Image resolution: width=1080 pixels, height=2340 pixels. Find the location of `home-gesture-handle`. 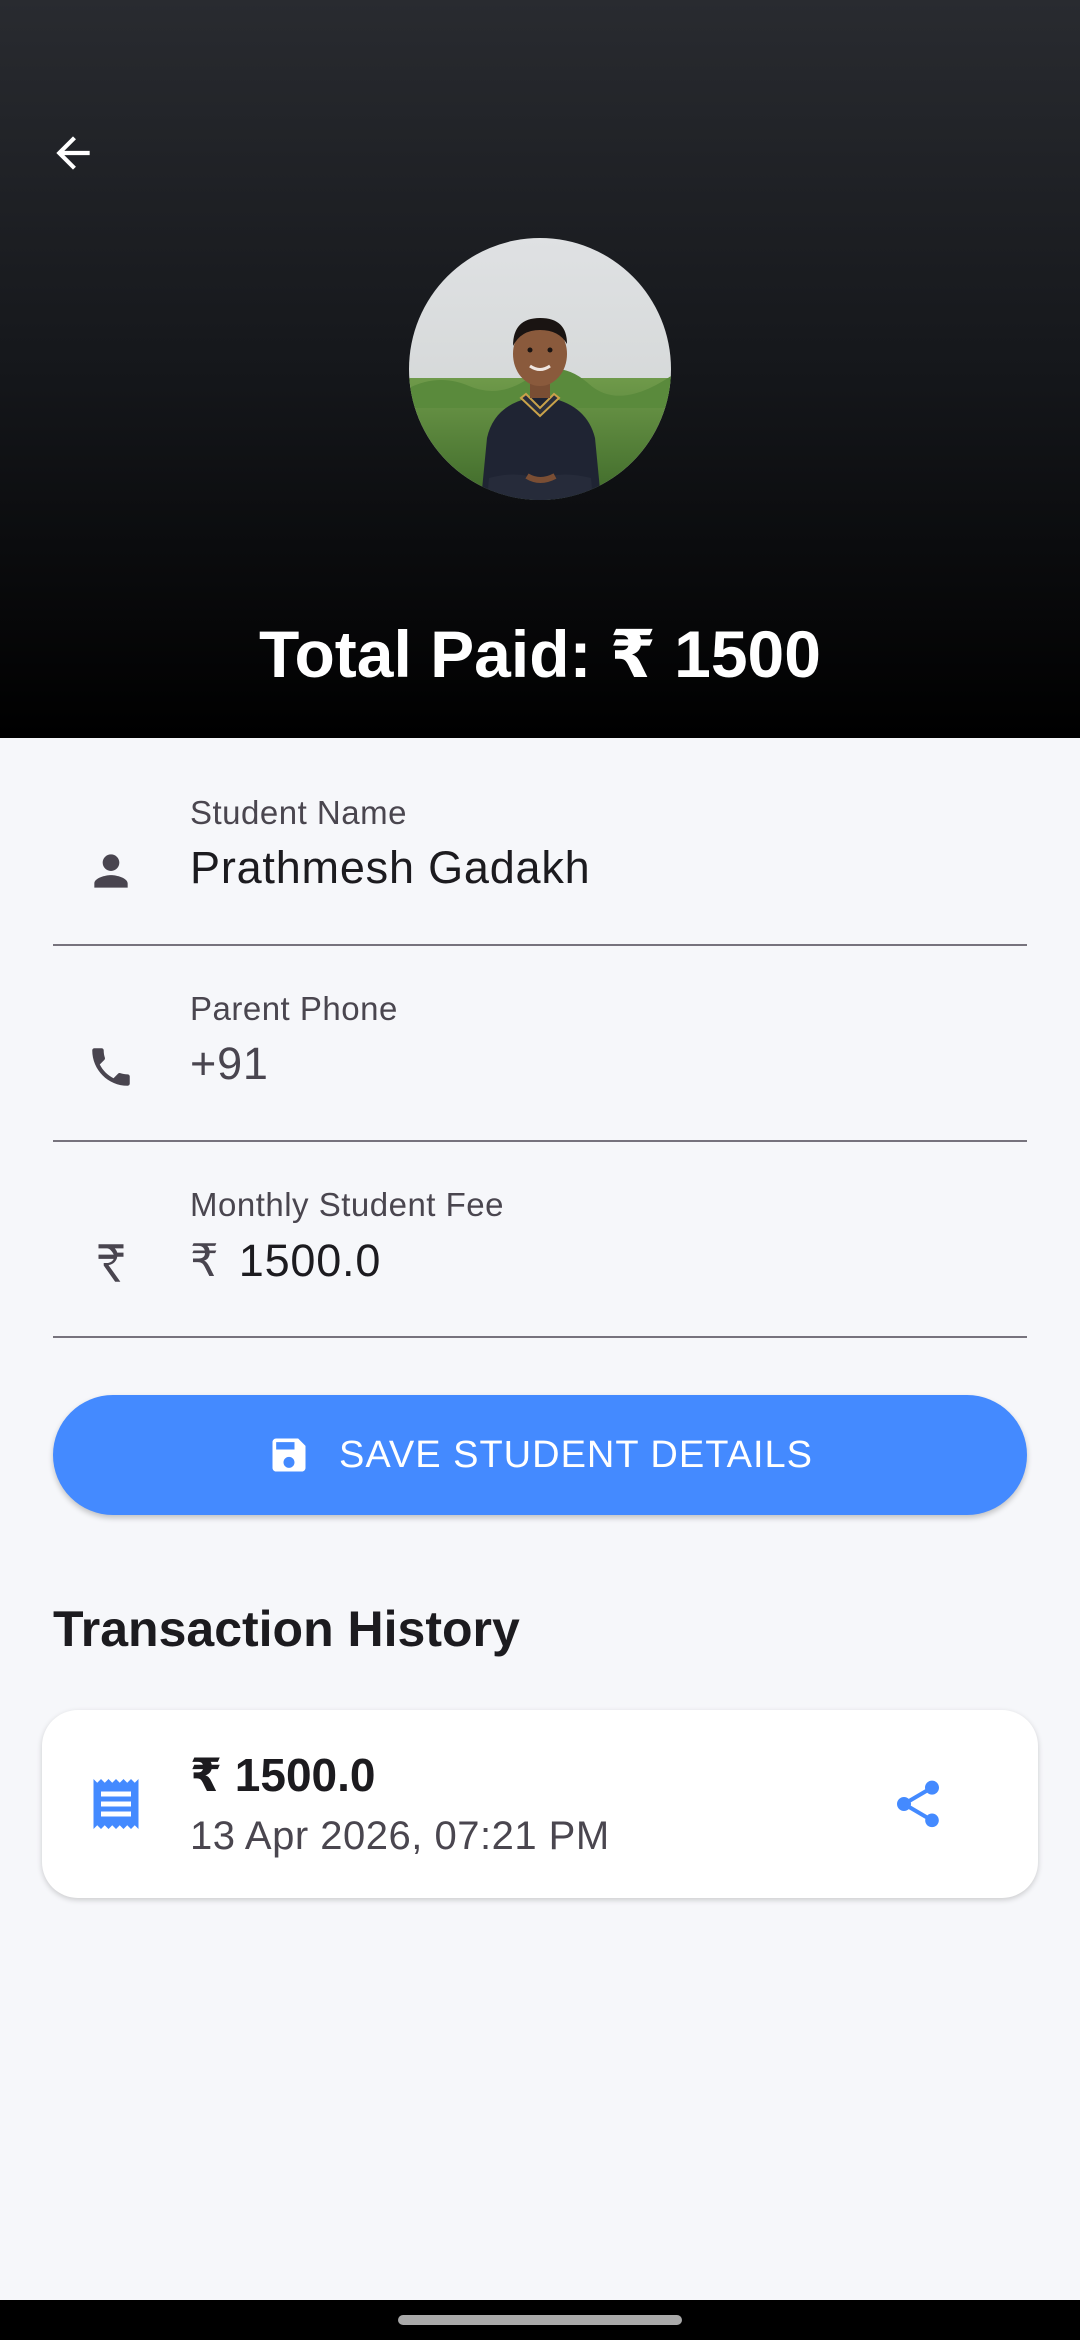

home-gesture-handle is located at coordinates (540, 2320).